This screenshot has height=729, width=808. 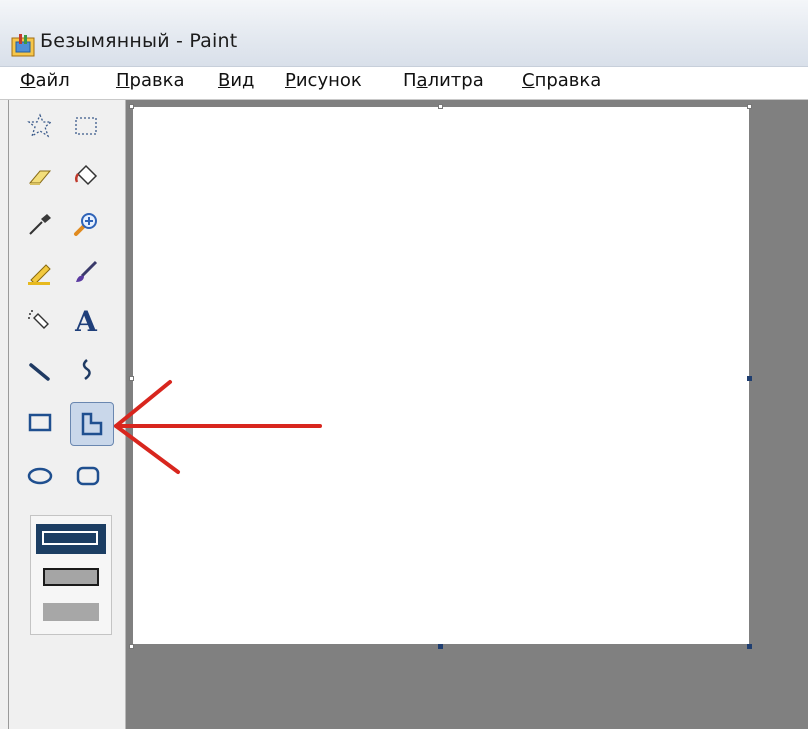 What do you see at coordinates (410, 80) in the screenshot?
I see `menu-palette-pre: П` at bounding box center [410, 80].